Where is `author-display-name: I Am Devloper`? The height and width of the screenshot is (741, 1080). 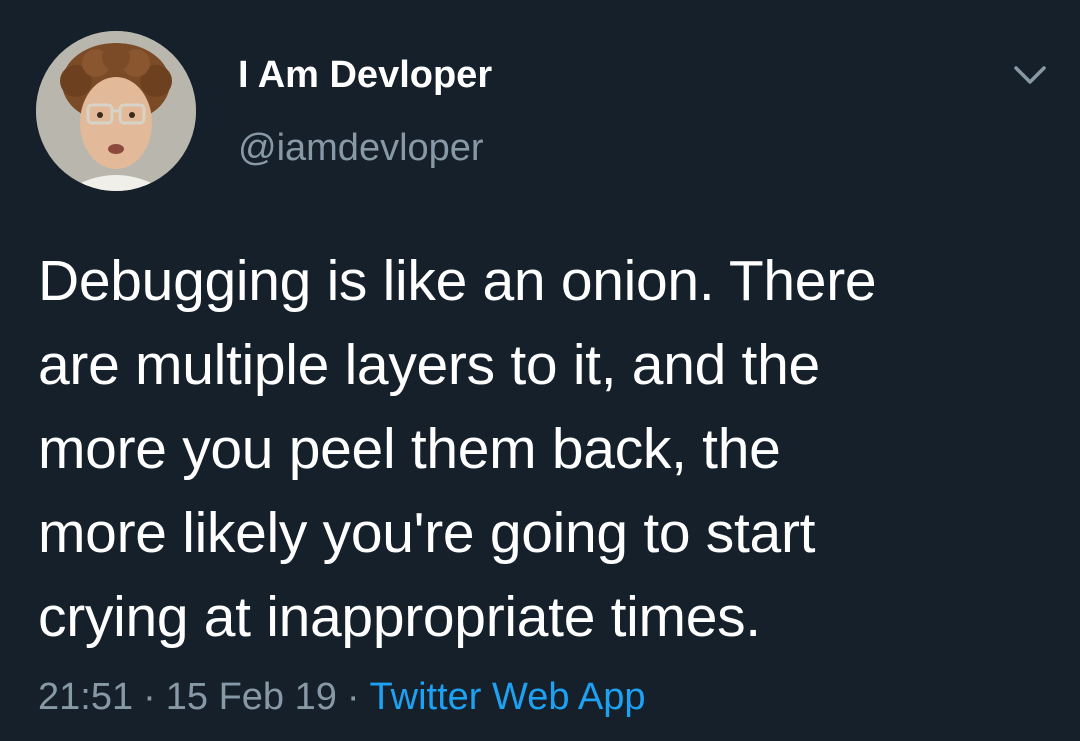 author-display-name: I Am Devloper is located at coordinates (365, 75).